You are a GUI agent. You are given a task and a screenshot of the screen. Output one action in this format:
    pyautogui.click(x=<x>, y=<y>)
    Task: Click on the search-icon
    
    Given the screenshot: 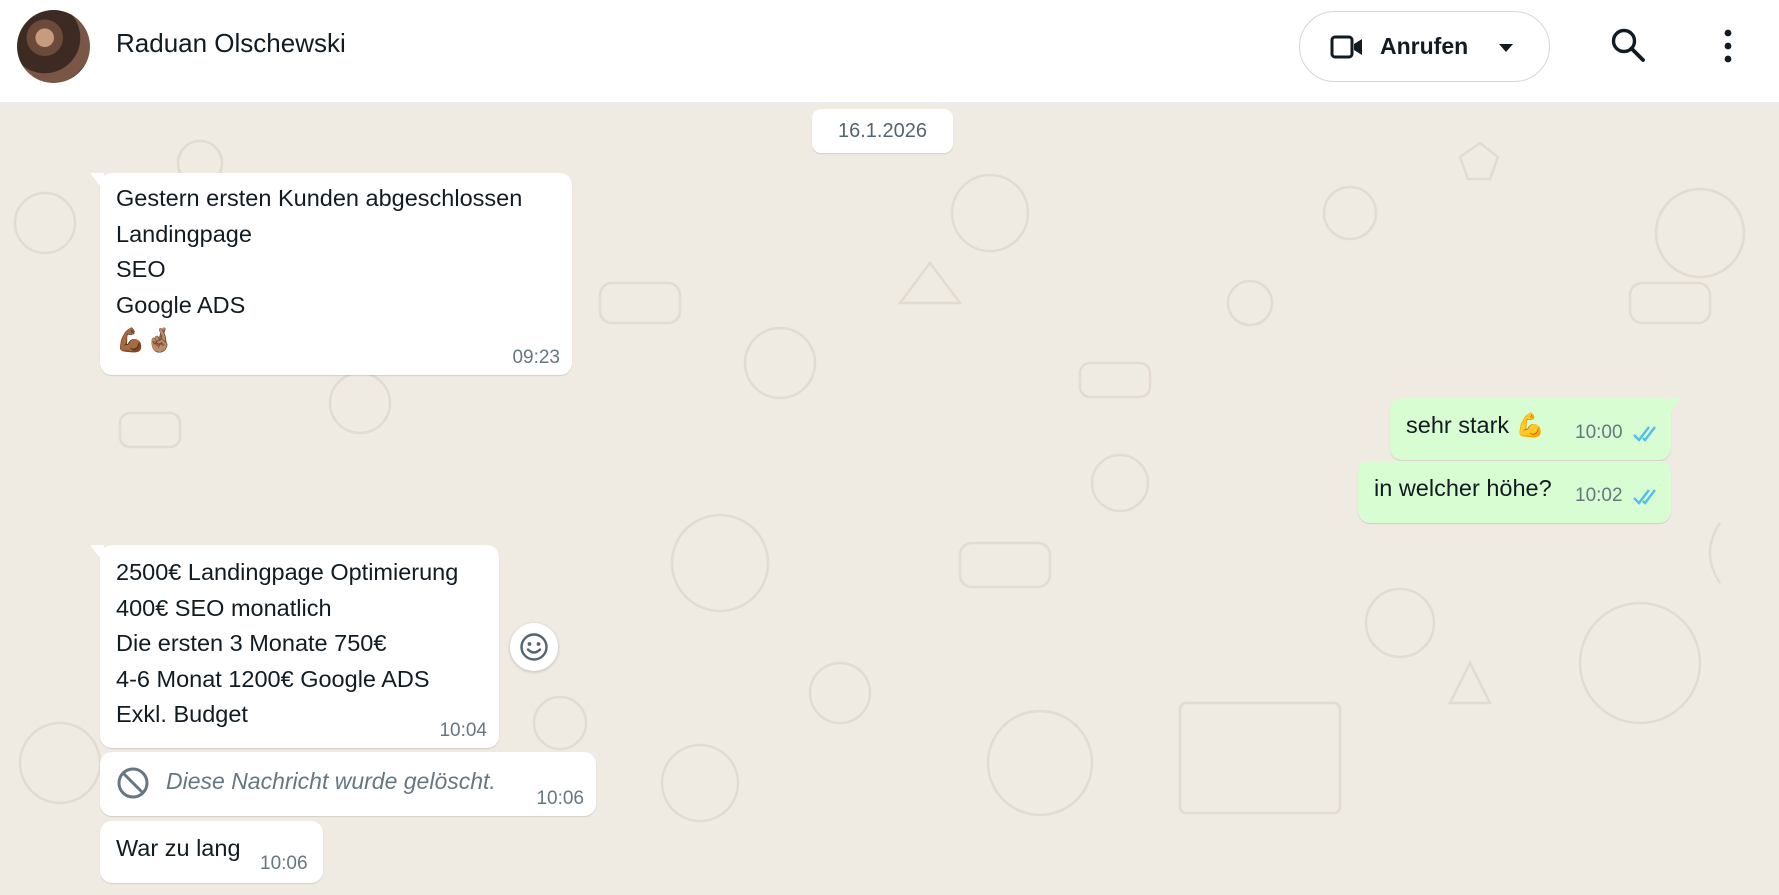 What is the action you would take?
    pyautogui.click(x=1628, y=45)
    